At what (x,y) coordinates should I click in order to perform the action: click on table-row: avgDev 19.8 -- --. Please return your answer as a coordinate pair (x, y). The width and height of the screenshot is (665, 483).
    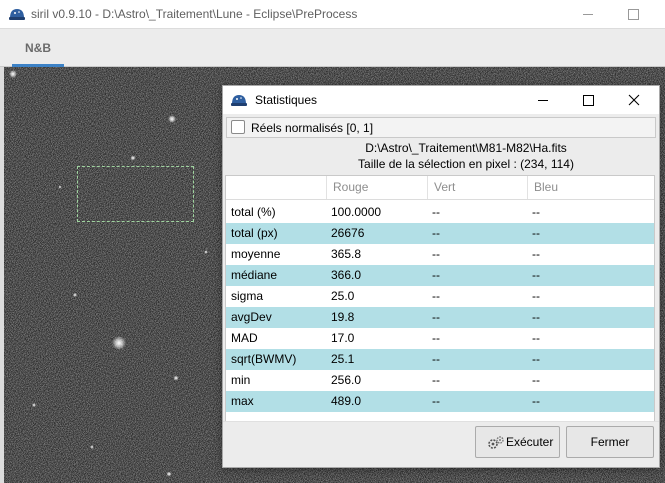
    Looking at the image, I should click on (440, 317).